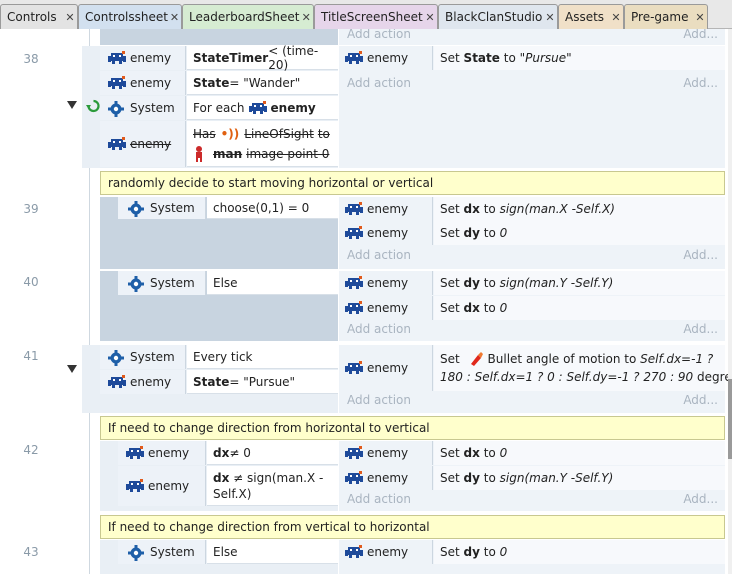  I want to click on vertical-scrollbar, so click(730, 301).